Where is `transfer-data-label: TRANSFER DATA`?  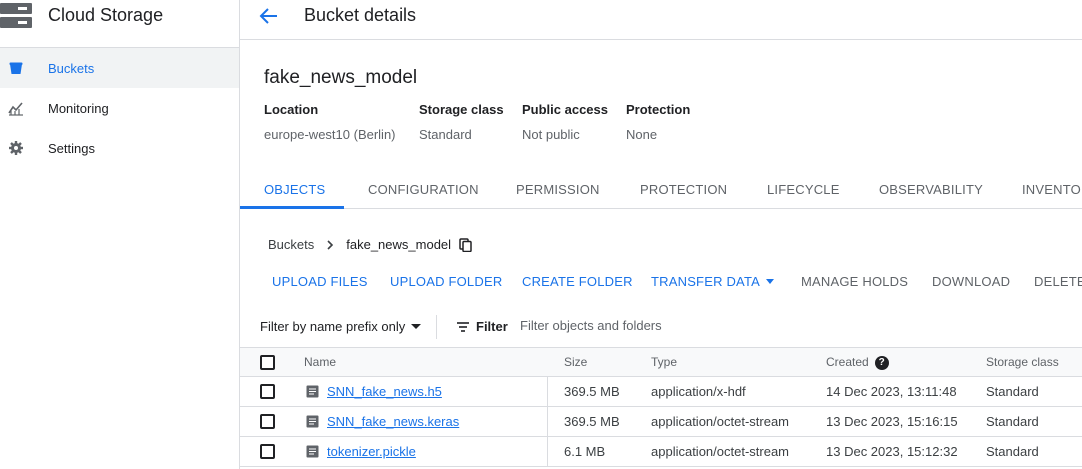
transfer-data-label: TRANSFER DATA is located at coordinates (706, 281).